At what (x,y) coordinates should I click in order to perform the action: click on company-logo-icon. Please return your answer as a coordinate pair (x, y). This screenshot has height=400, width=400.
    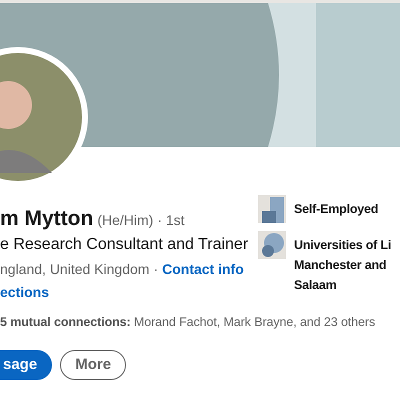
    Looking at the image, I should click on (272, 209).